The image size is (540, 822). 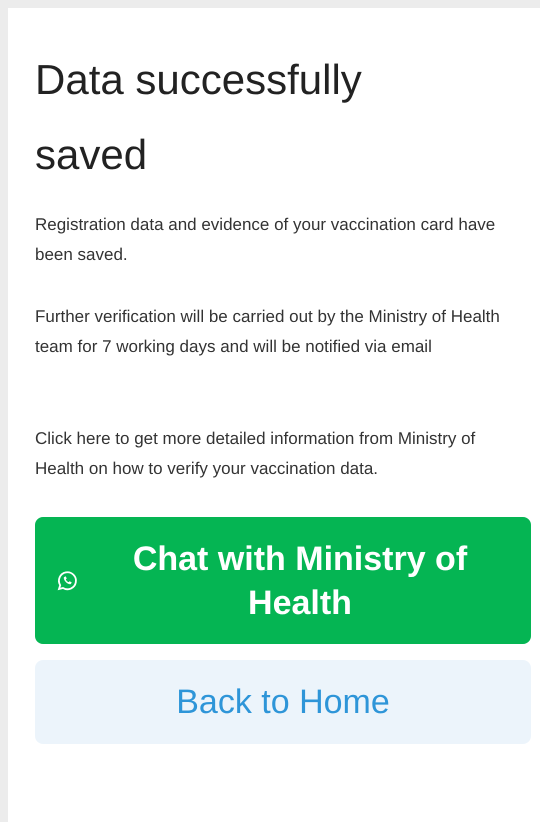 What do you see at coordinates (283, 702) in the screenshot?
I see `home-button: Back to Home` at bounding box center [283, 702].